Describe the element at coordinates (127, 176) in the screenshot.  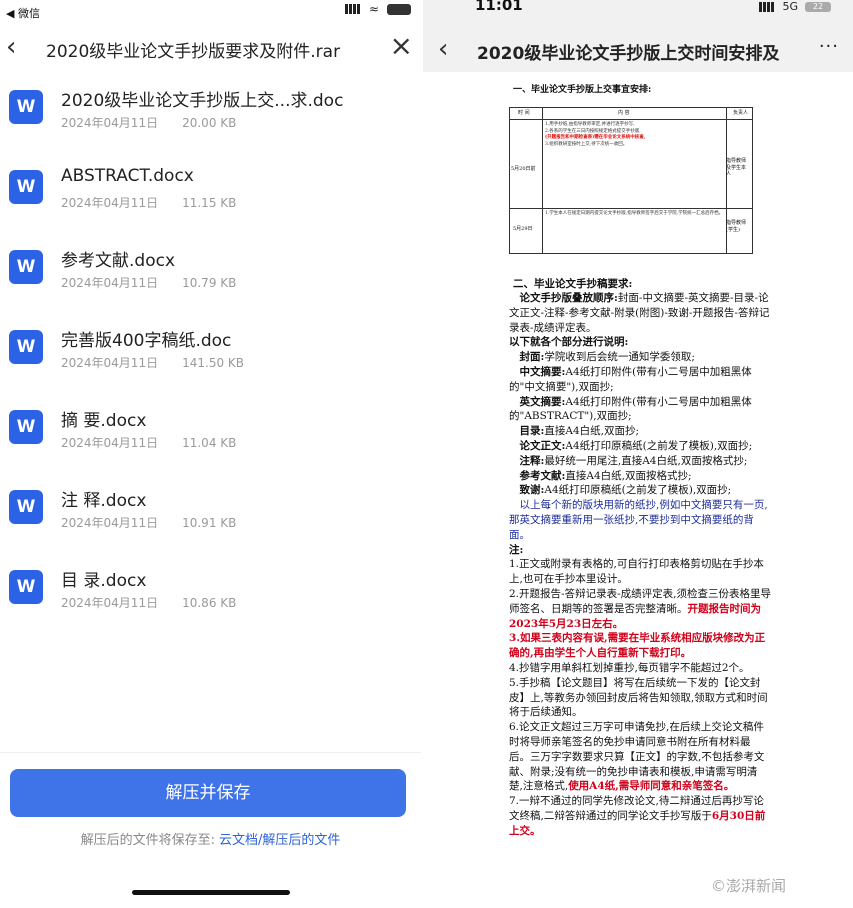
I see `file-name: ABSTRACT.docx` at that location.